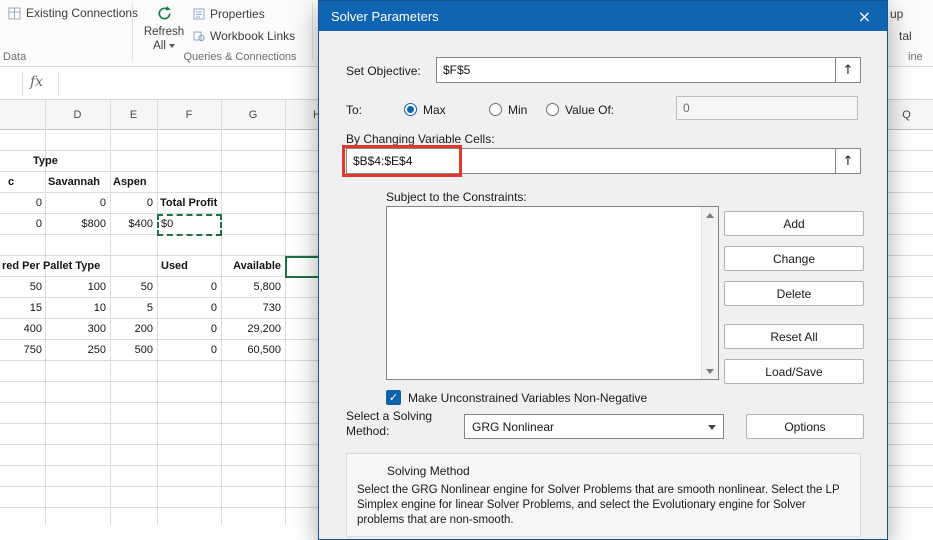  What do you see at coordinates (251, 266) in the screenshot?
I see `grid-cell: Available` at bounding box center [251, 266].